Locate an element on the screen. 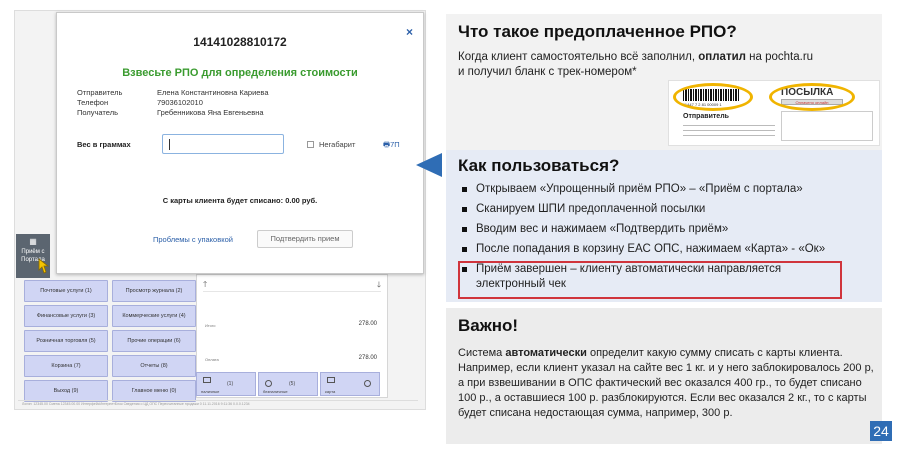 The width and height of the screenshot is (900, 455). phone-value: 79036102010 is located at coordinates (180, 102).